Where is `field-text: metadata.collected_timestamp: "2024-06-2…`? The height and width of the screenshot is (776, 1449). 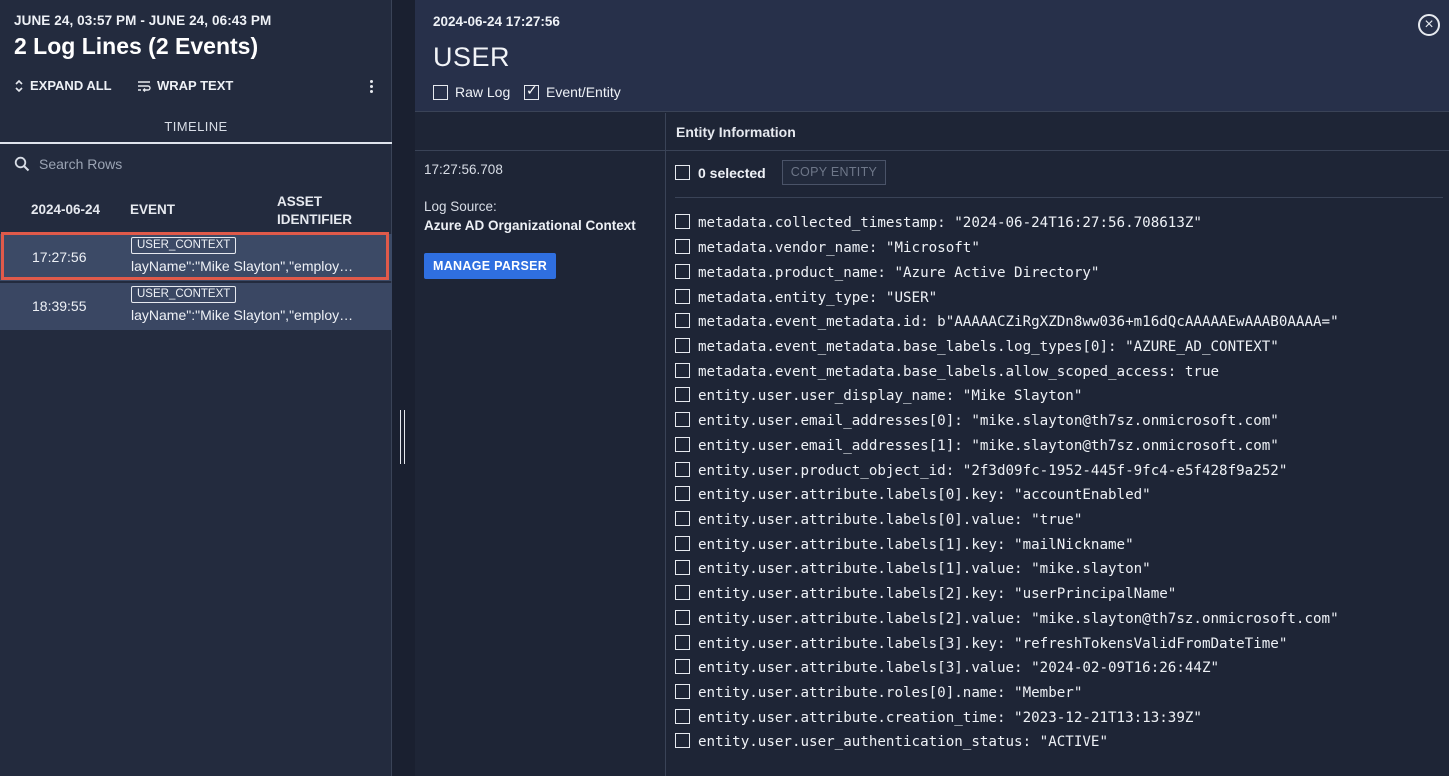 field-text: metadata.collected_timestamp: "2024-06-2… is located at coordinates (950, 223).